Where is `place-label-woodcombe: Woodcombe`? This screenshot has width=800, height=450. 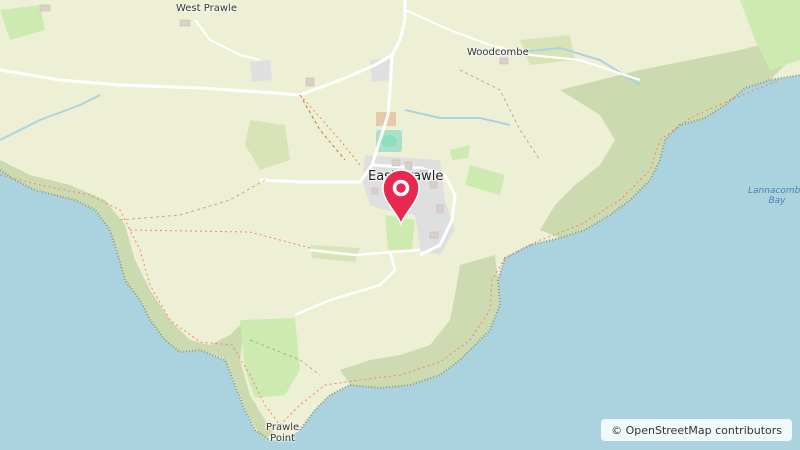
place-label-woodcombe: Woodcombe is located at coordinates (498, 52).